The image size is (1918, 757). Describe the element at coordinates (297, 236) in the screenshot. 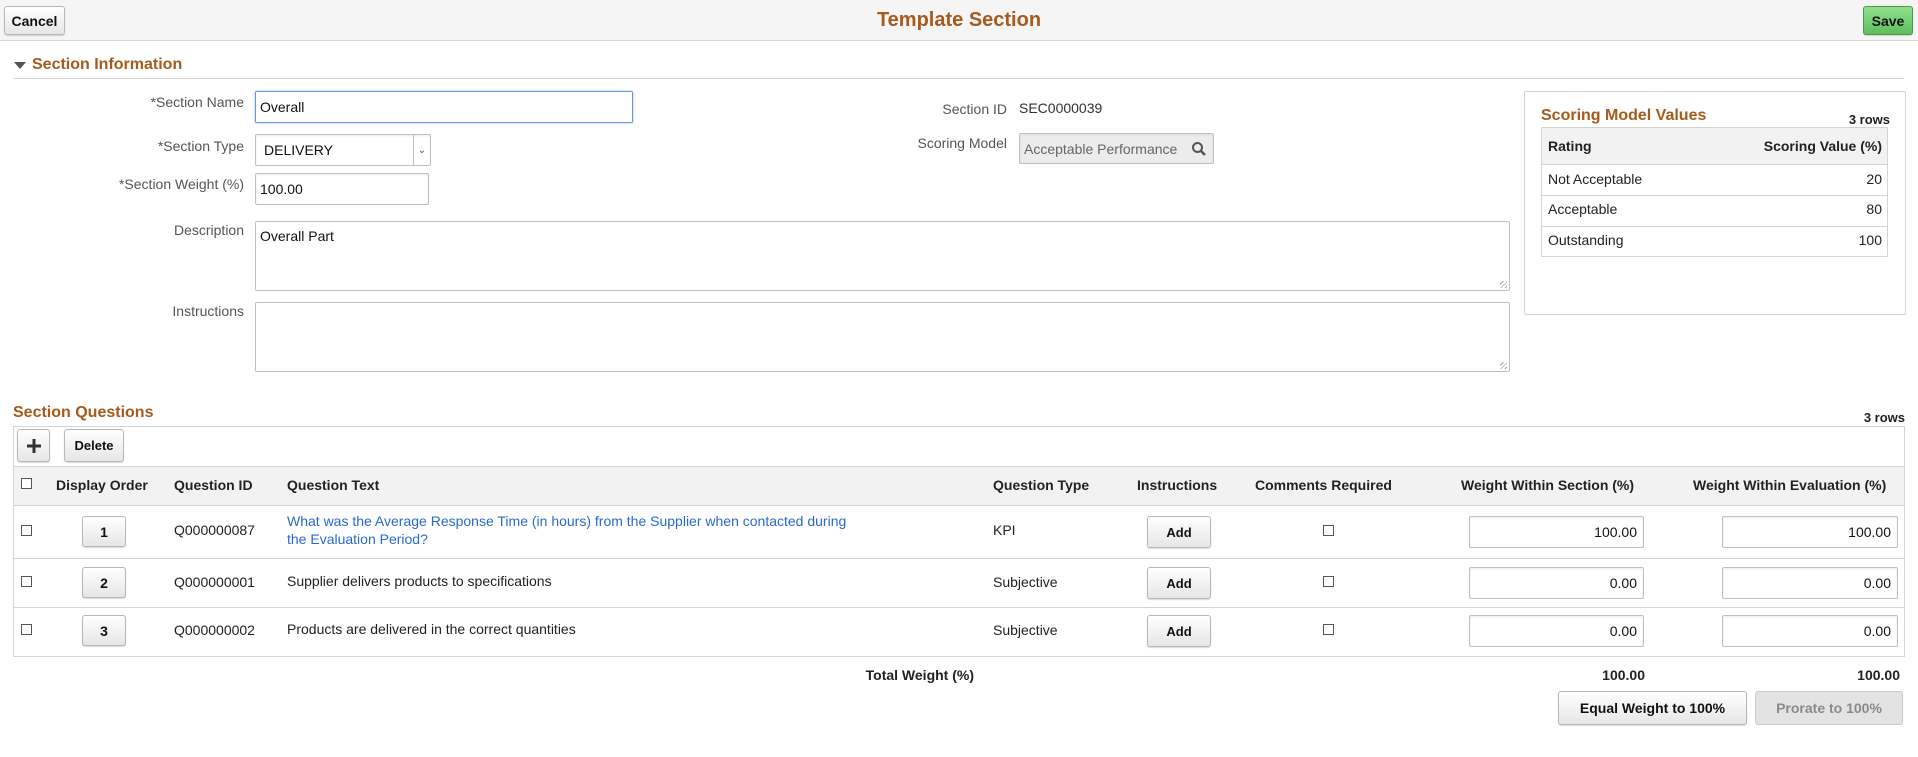

I see `description-text: Overall Part` at that location.